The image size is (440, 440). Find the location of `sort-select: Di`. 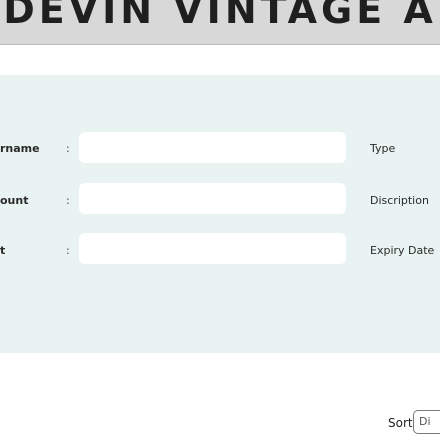

sort-select: Di is located at coordinates (426, 422).